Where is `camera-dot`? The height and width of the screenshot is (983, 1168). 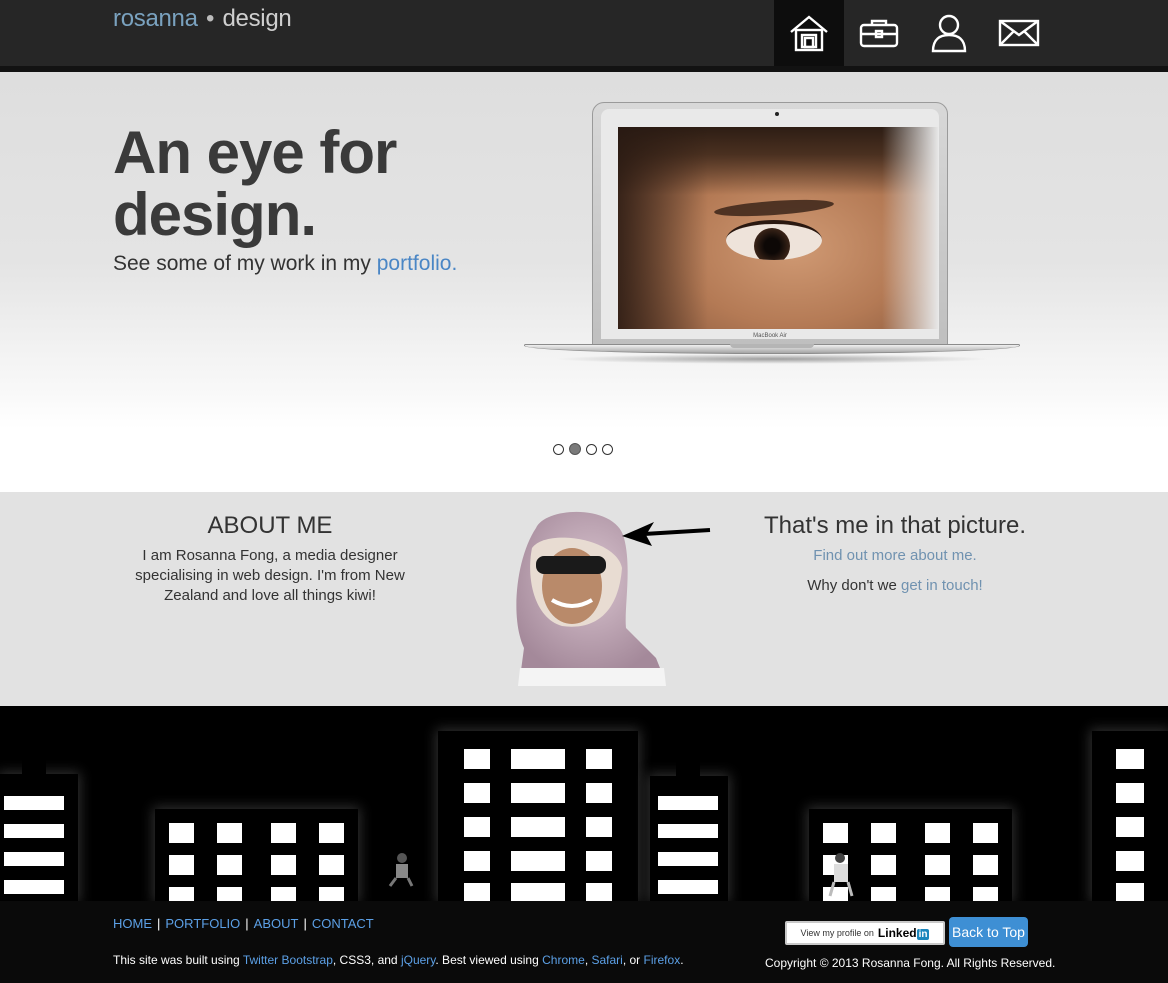
camera-dot is located at coordinates (777, 114).